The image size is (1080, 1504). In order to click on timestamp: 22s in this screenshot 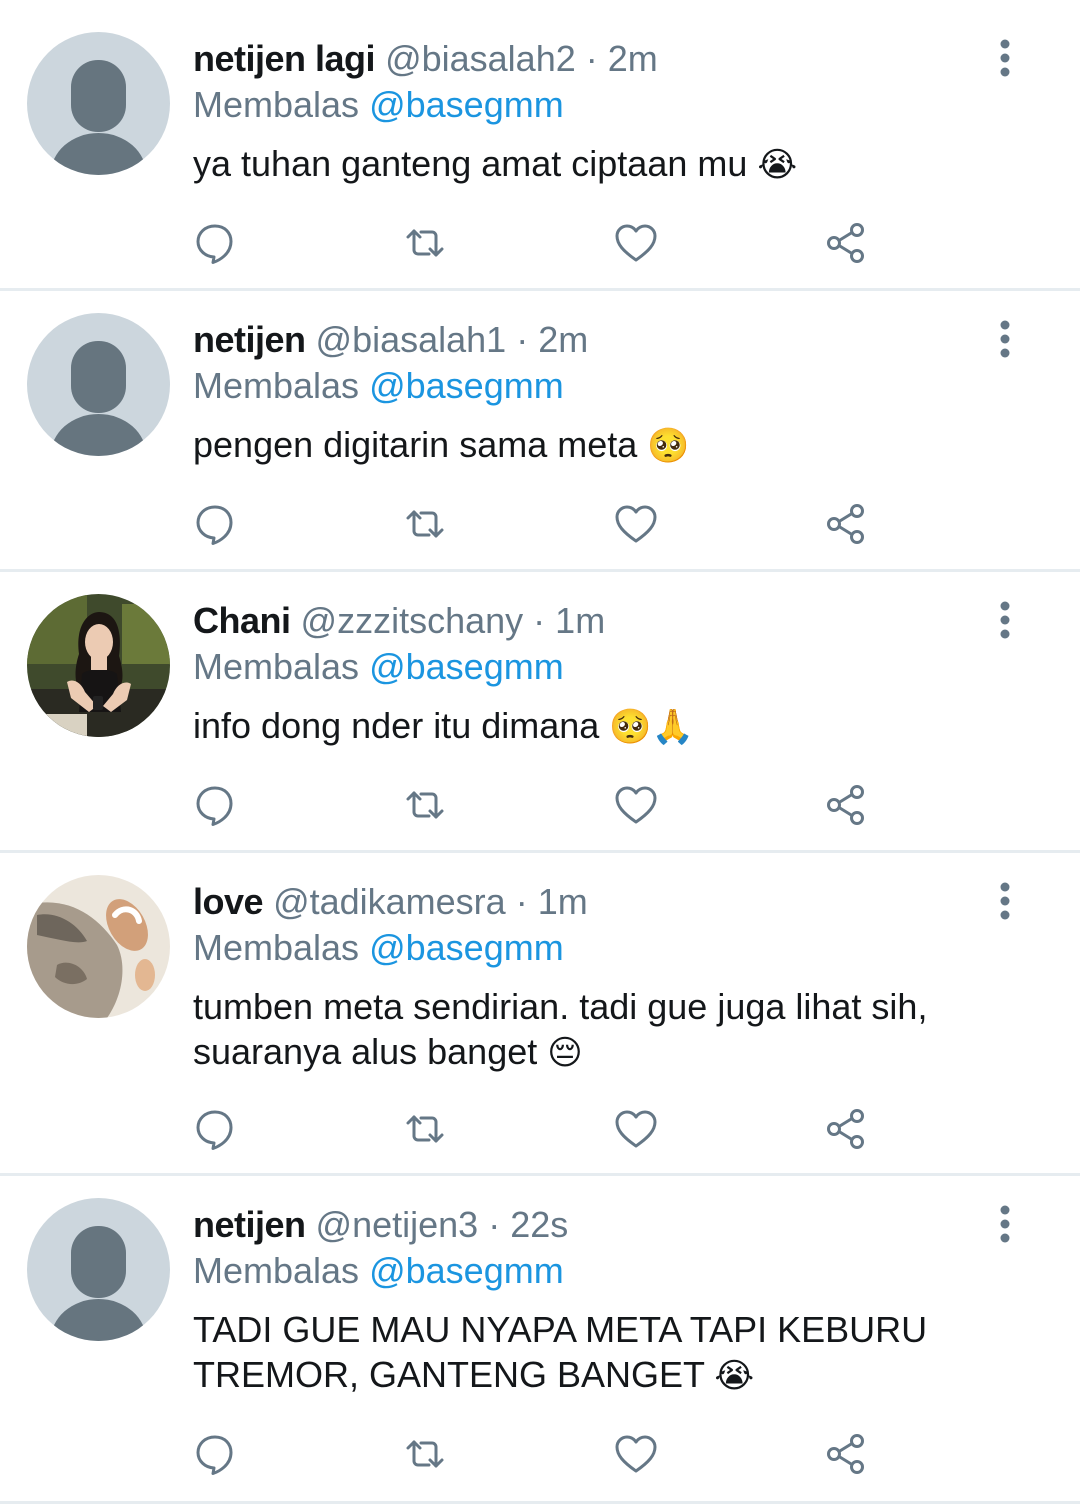, I will do `click(539, 1224)`.